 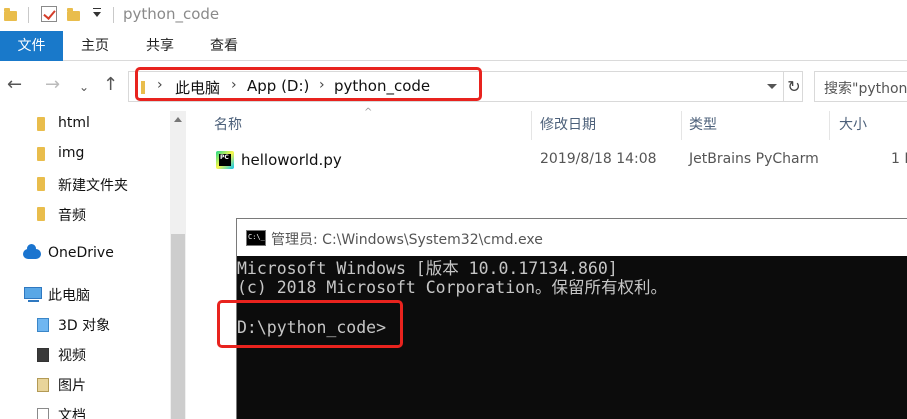 I want to click on picture-icon, so click(x=43, y=385).